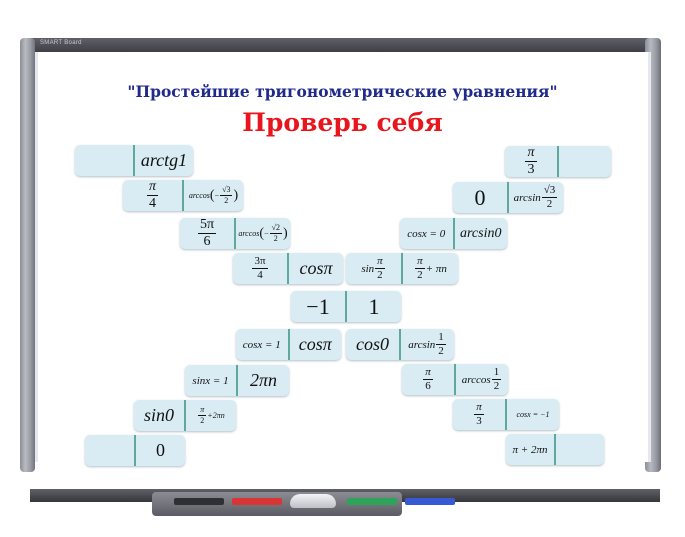  What do you see at coordinates (211, 415) in the screenshot?
I see `domino-right-half: π 2 +2πn` at bounding box center [211, 415].